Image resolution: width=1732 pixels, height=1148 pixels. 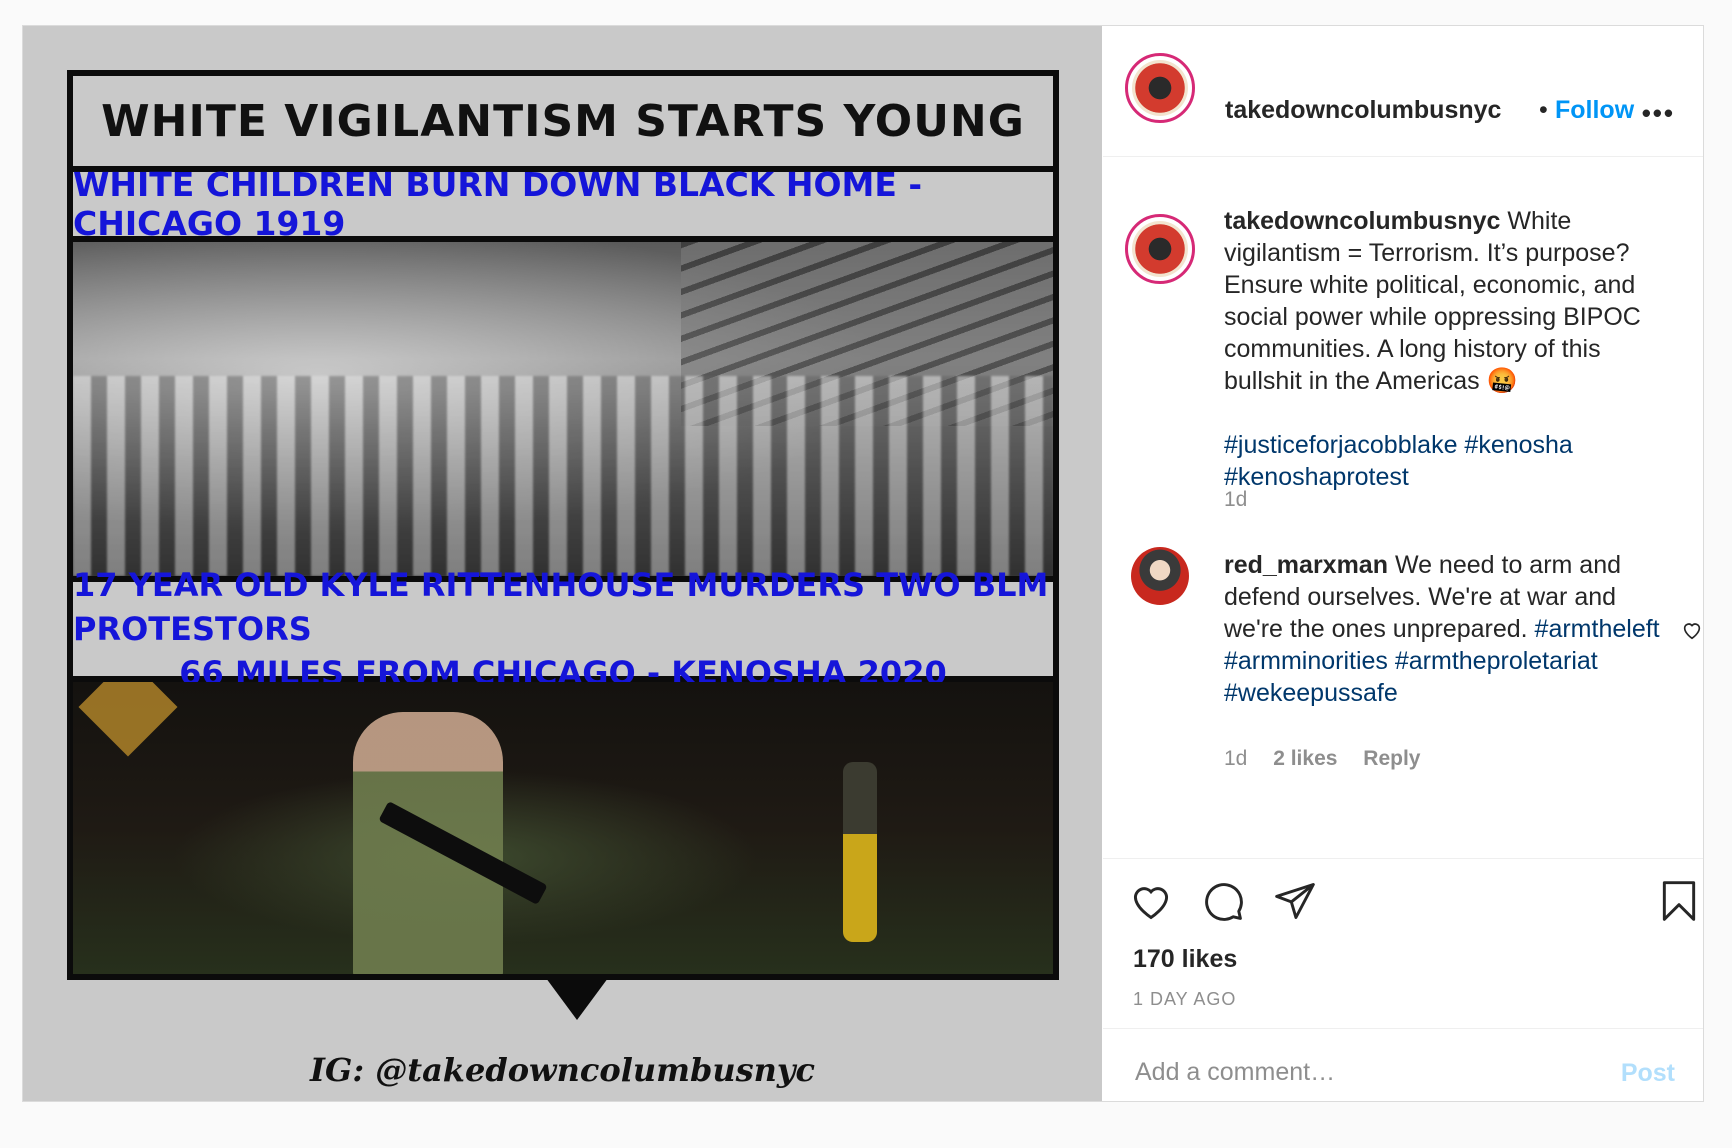 I want to click on speech-pointer, so click(x=577, y=997).